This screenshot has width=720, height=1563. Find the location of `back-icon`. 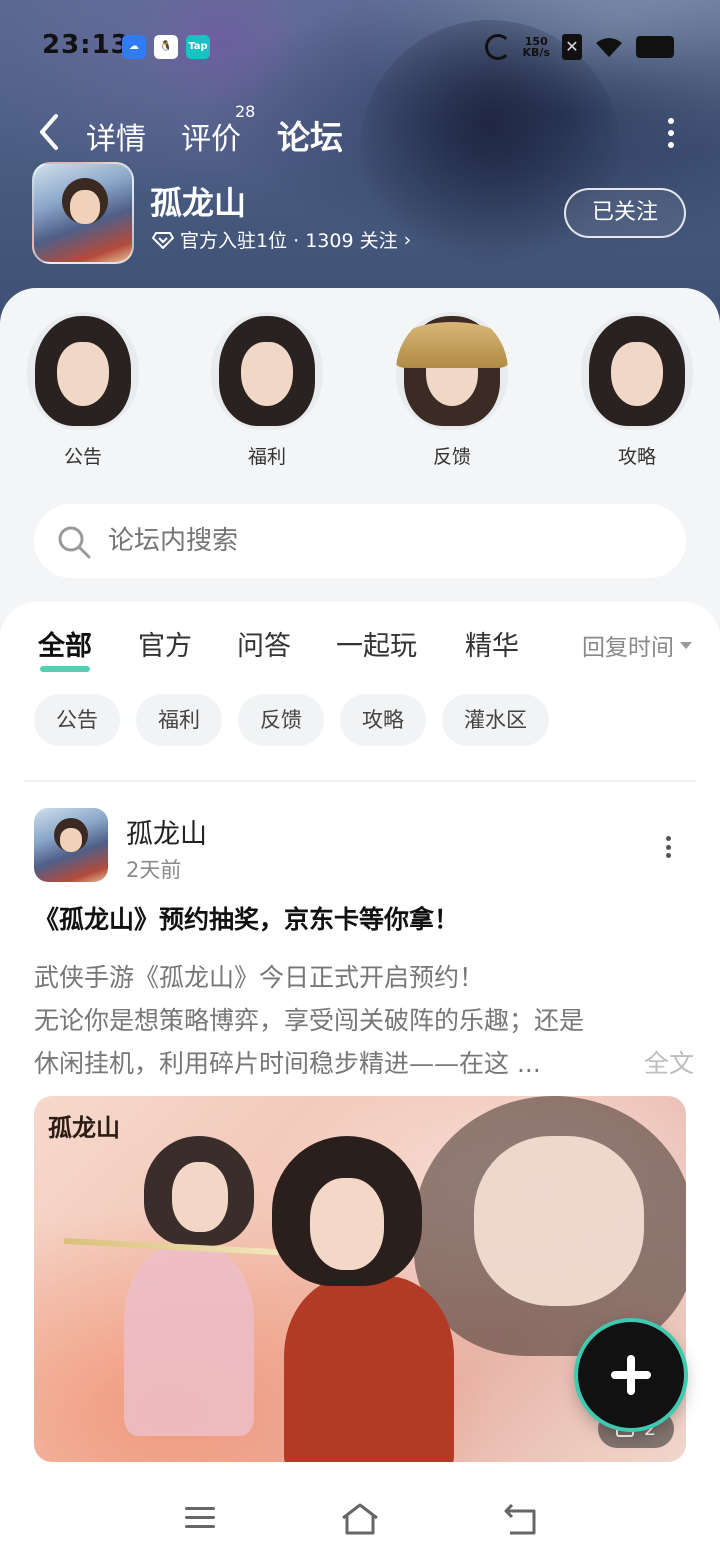

back-icon is located at coordinates (520, 1519).